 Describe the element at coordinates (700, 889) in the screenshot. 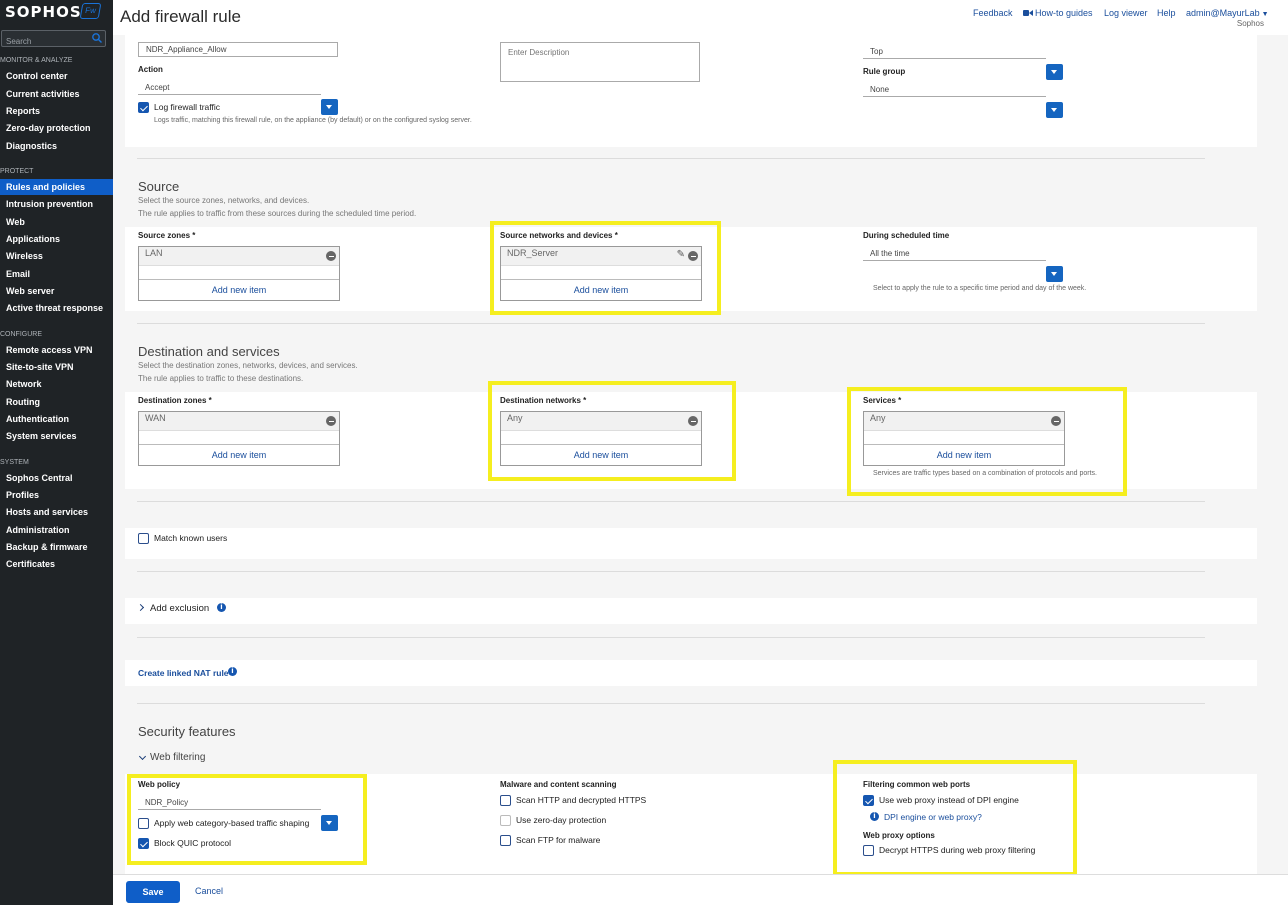

I see `footer: Save Cancel` at that location.